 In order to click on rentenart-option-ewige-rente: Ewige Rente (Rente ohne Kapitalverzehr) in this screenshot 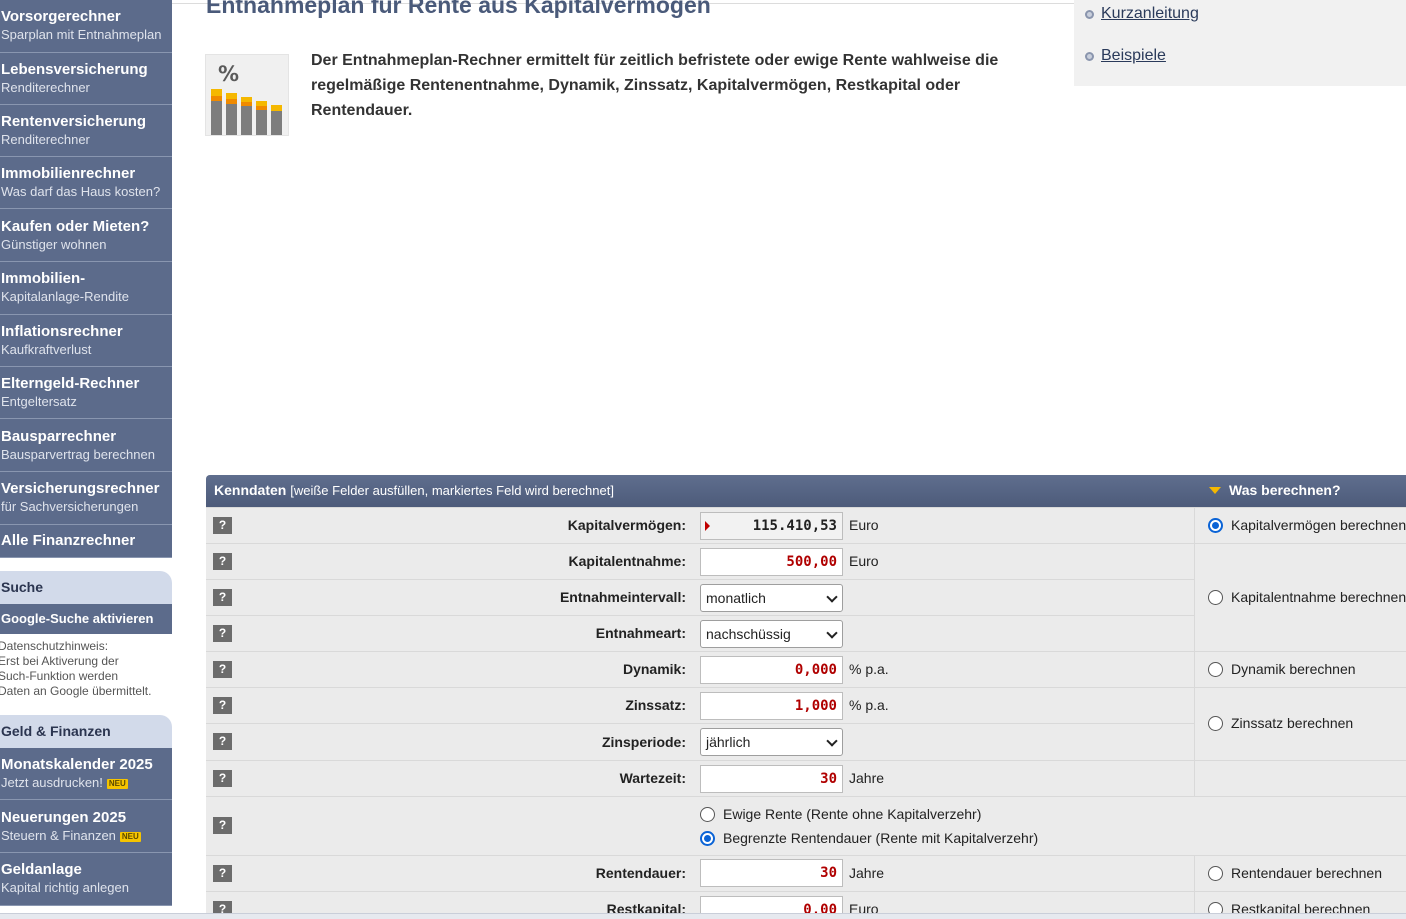, I will do `click(840, 814)`.